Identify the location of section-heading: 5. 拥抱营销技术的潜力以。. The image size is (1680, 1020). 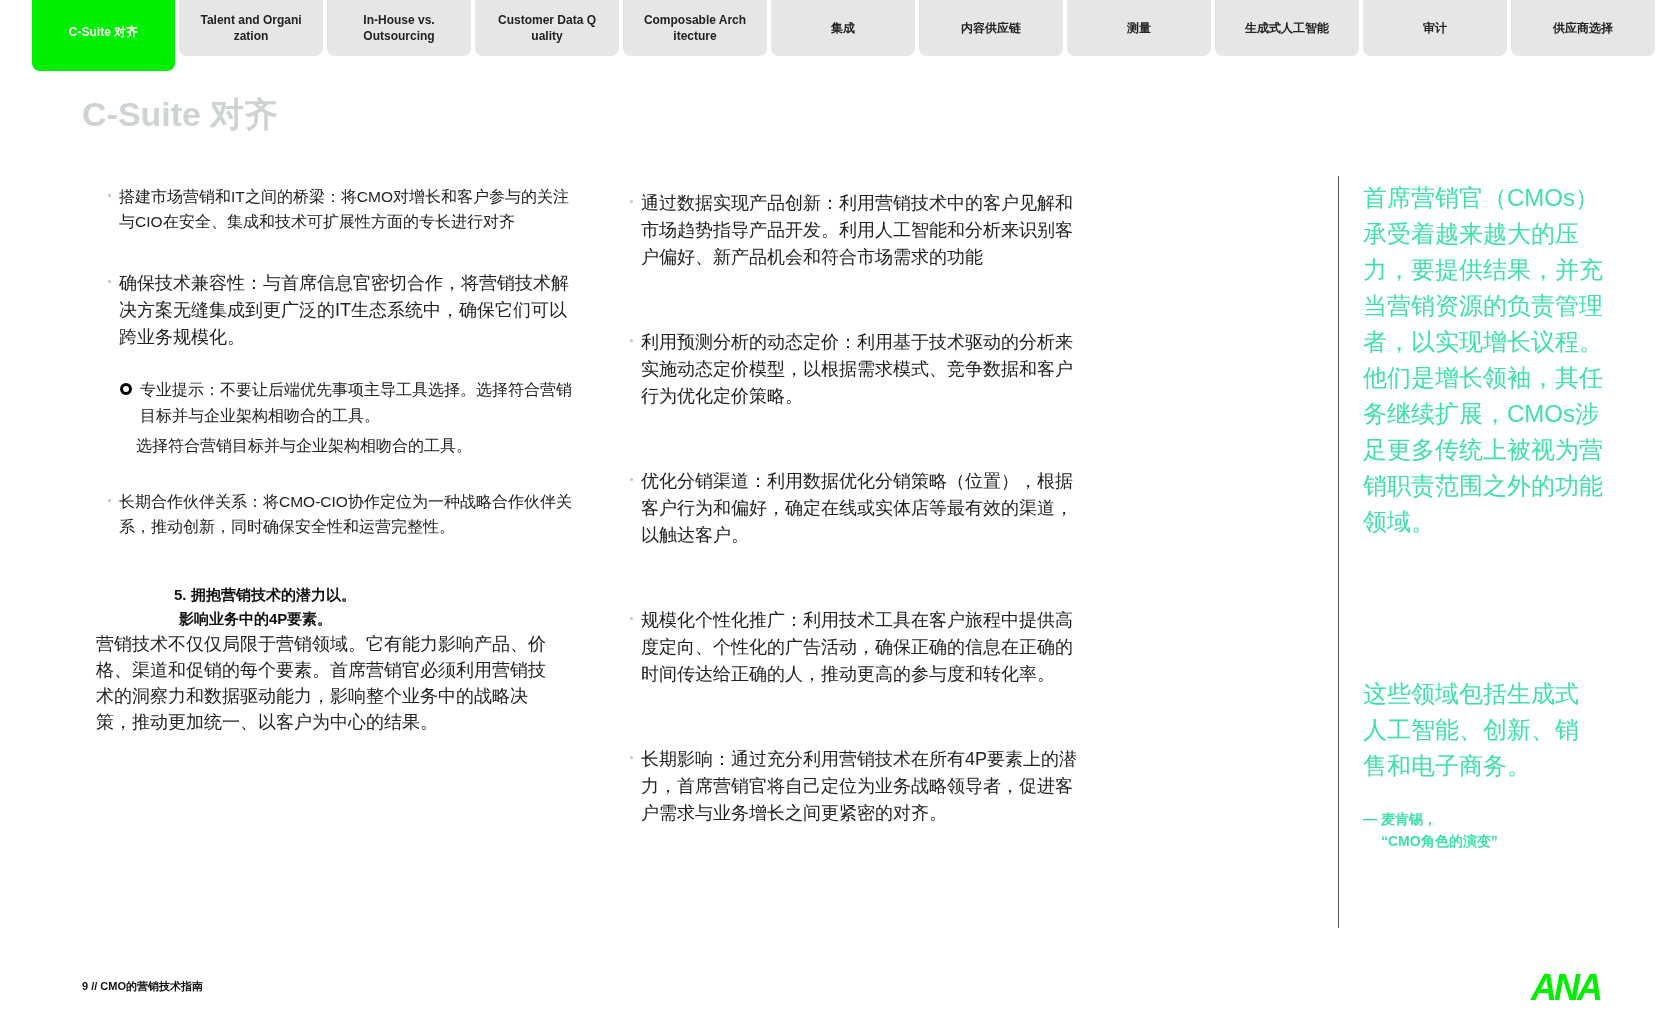
(265, 595).